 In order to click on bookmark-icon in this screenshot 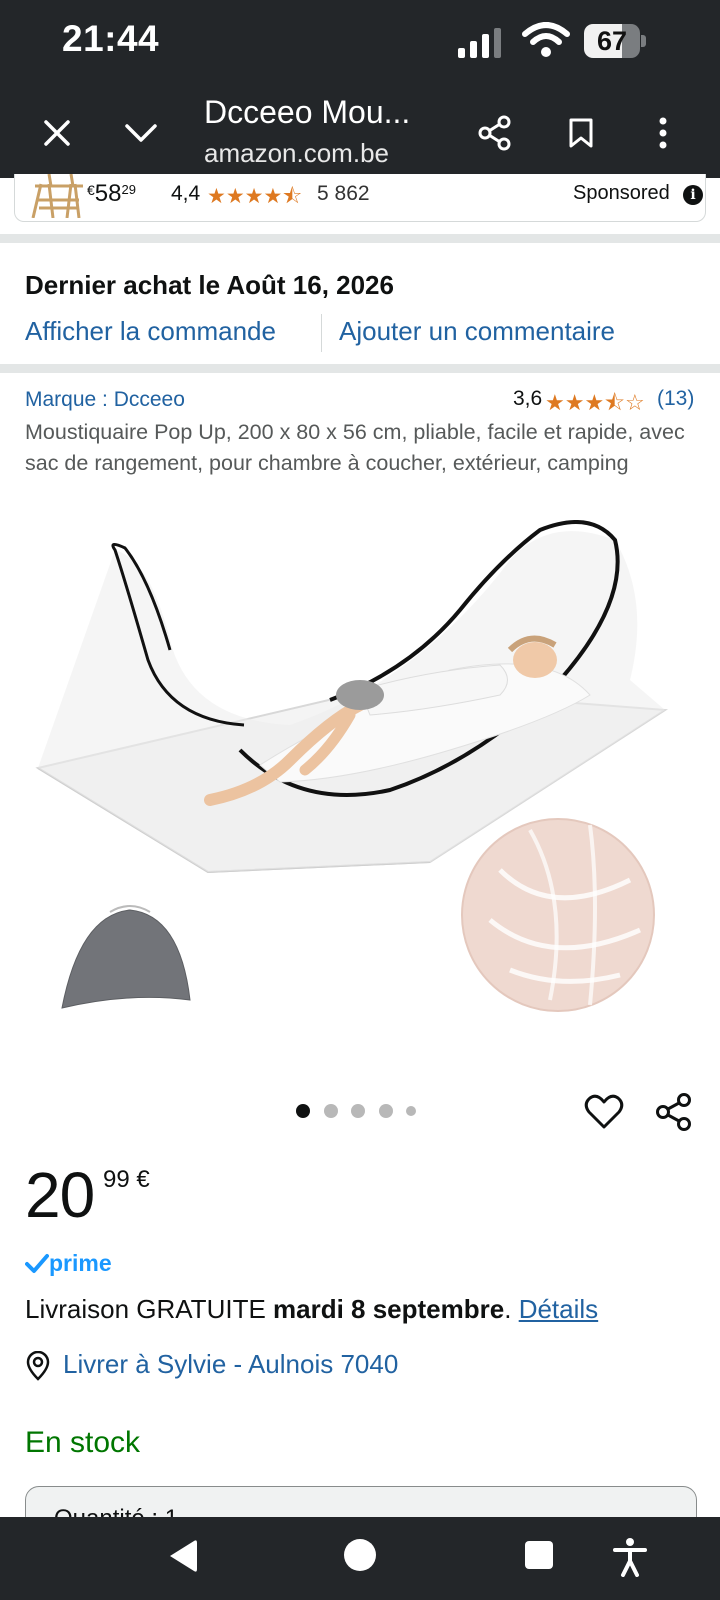, I will do `click(581, 133)`.